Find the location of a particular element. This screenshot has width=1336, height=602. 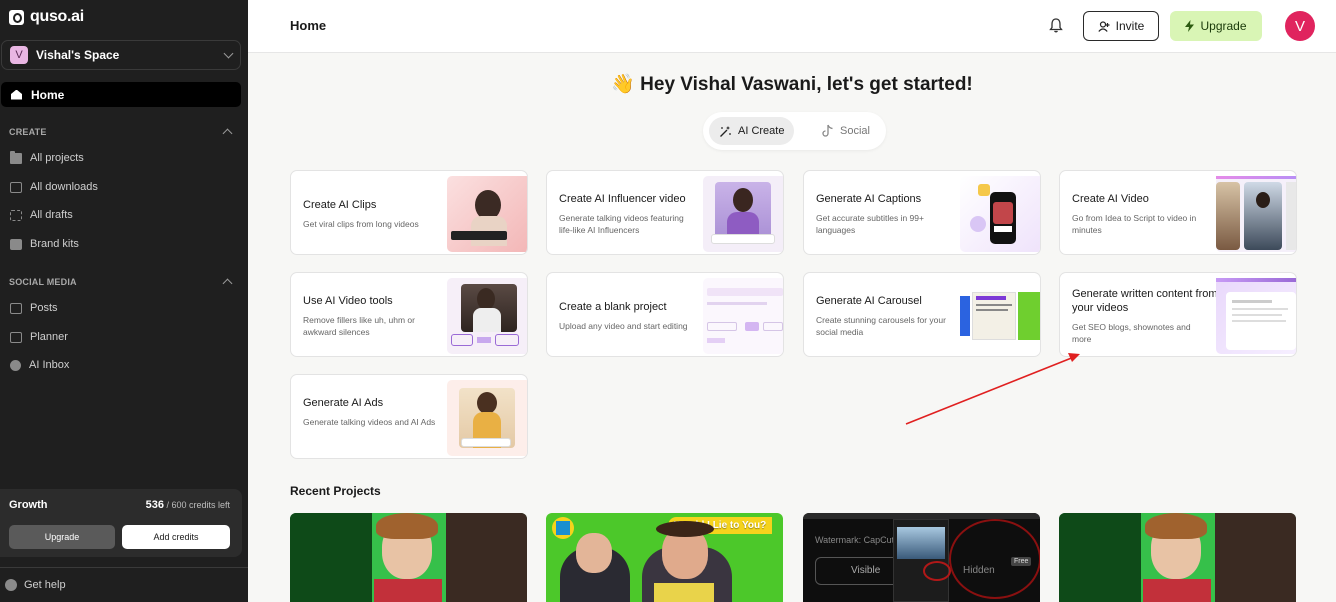

sidebar-item-all-projects: All projects is located at coordinates (47, 157).